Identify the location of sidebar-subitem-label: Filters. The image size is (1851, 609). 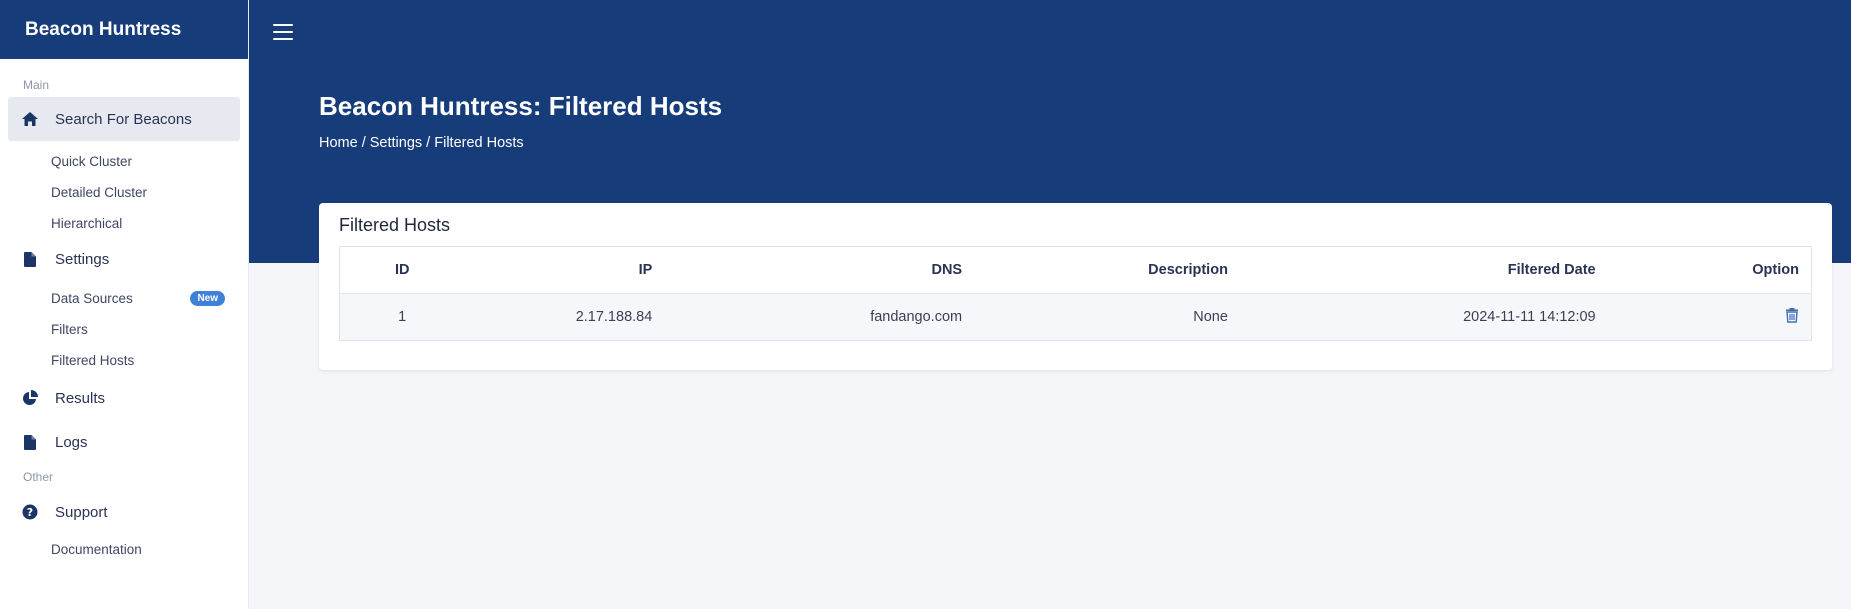
(69, 329).